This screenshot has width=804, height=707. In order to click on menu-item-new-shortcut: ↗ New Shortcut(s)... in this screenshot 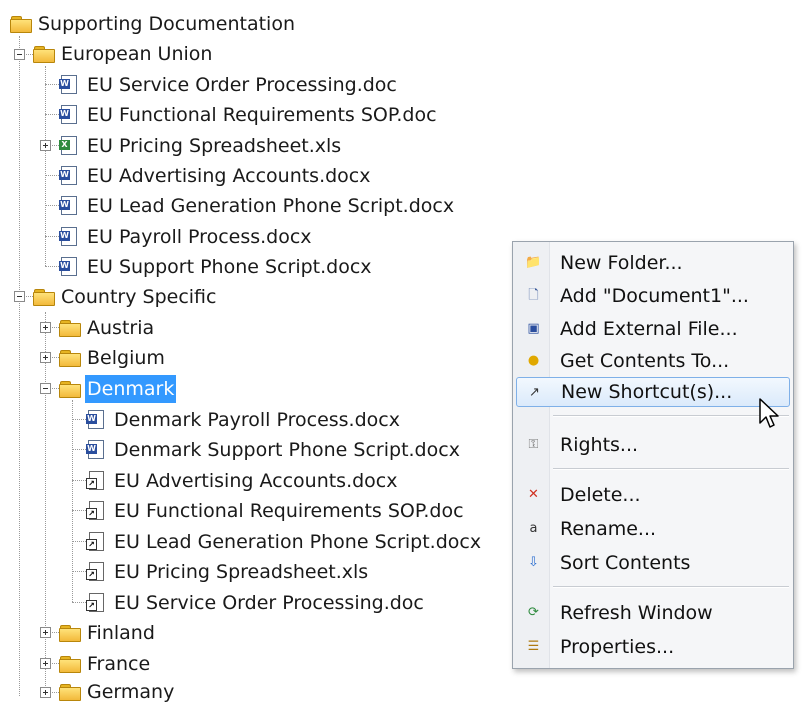, I will do `click(653, 392)`.